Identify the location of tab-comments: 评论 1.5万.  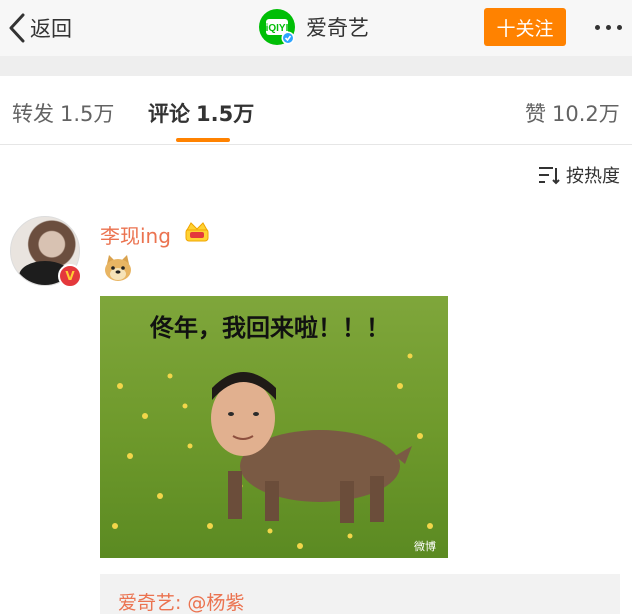
(201, 113).